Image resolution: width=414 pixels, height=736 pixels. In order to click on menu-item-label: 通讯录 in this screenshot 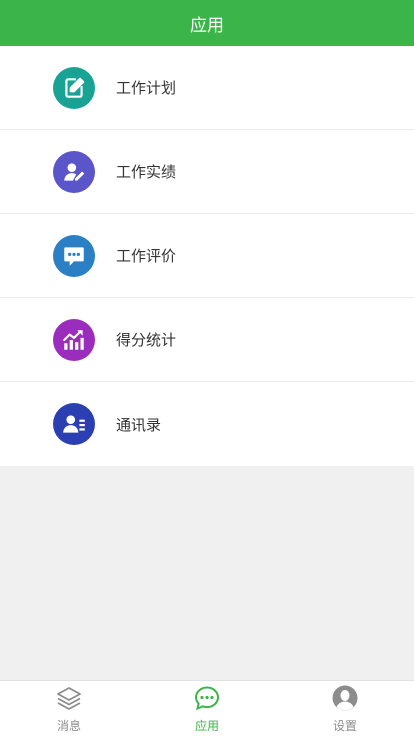, I will do `click(139, 424)`.